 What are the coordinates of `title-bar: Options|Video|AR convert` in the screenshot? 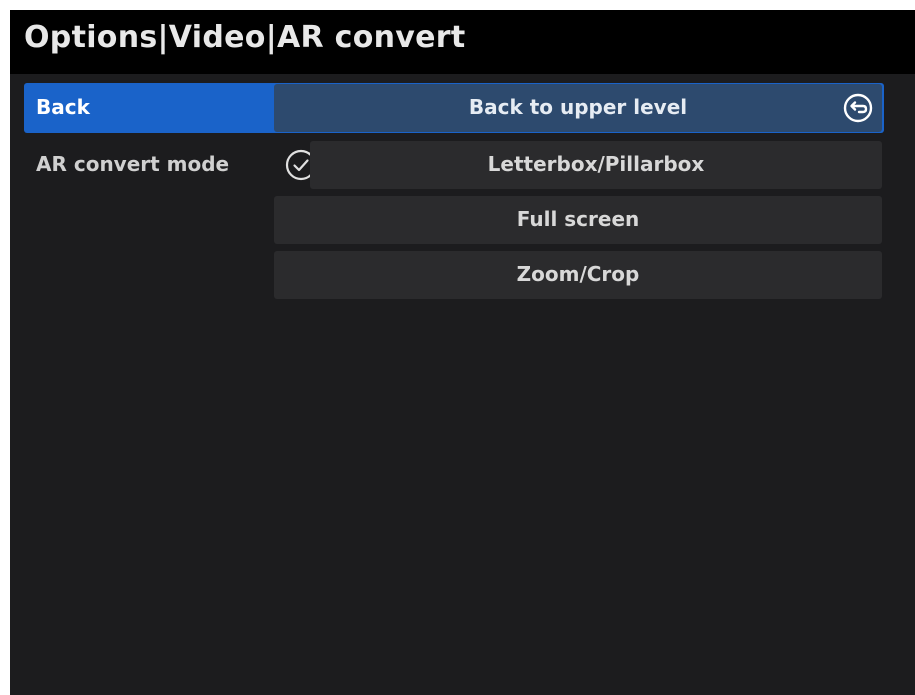 It's located at (462, 42).